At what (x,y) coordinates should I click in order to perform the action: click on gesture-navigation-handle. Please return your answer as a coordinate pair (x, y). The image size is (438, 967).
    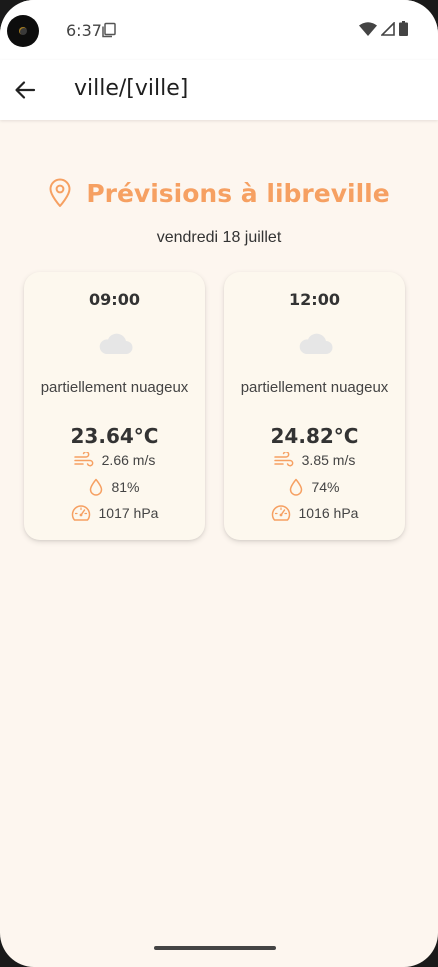
    Looking at the image, I should click on (215, 948).